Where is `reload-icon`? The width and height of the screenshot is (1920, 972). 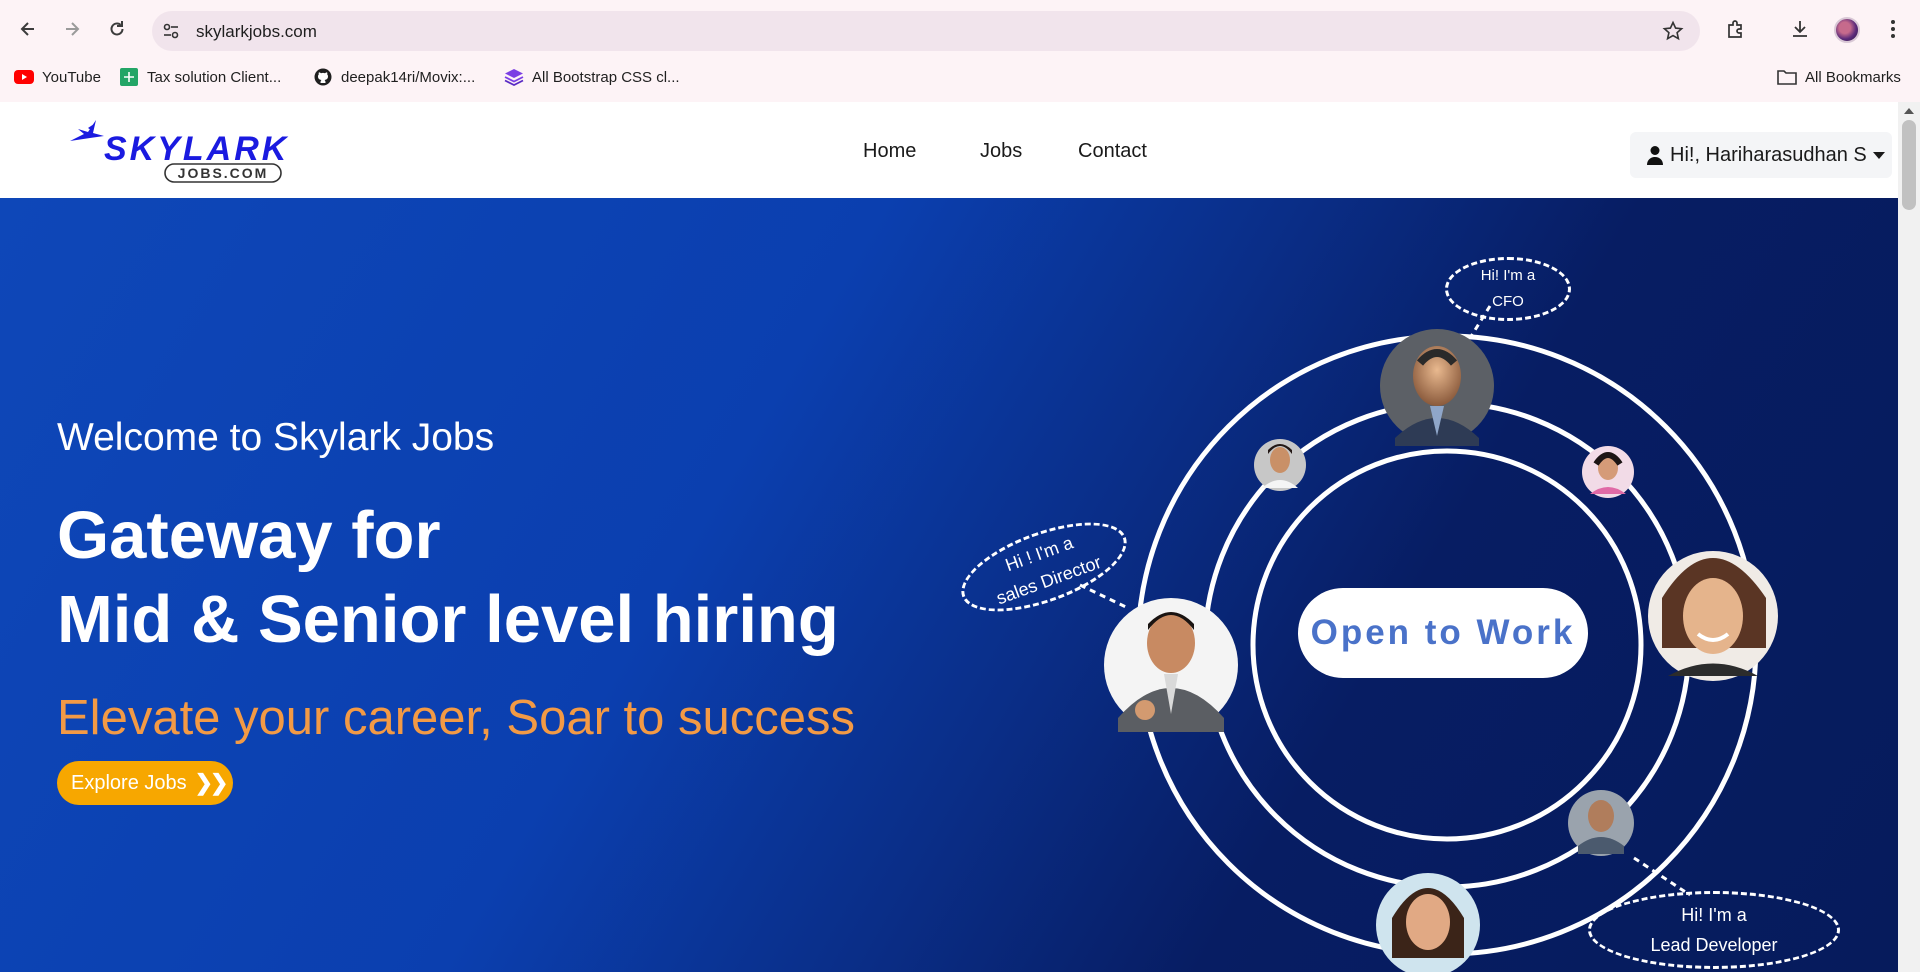 reload-icon is located at coordinates (117, 28).